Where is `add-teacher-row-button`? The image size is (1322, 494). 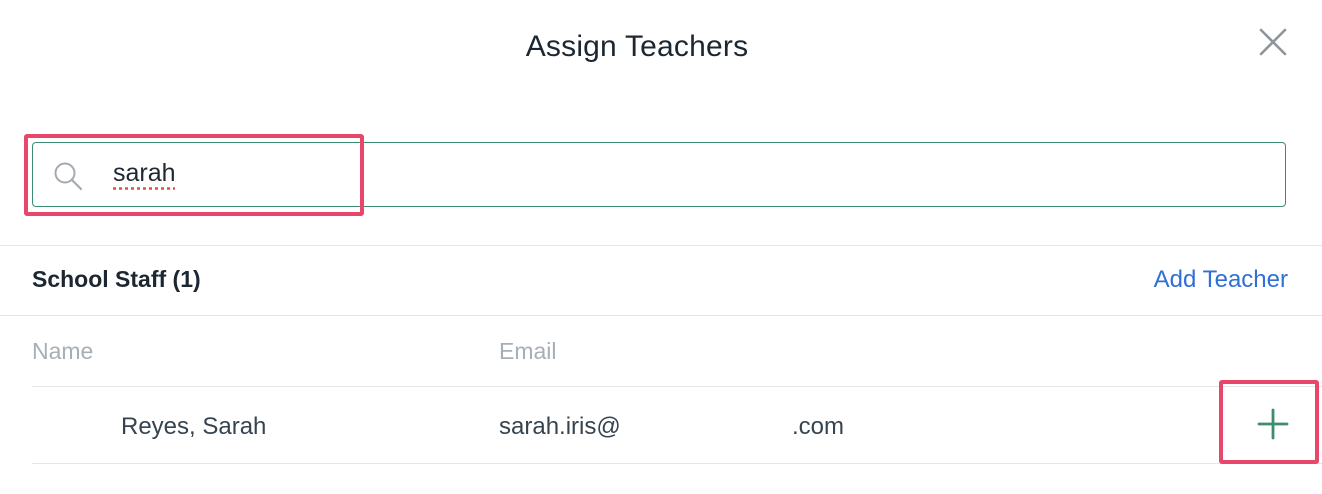 add-teacher-row-button is located at coordinates (1273, 424).